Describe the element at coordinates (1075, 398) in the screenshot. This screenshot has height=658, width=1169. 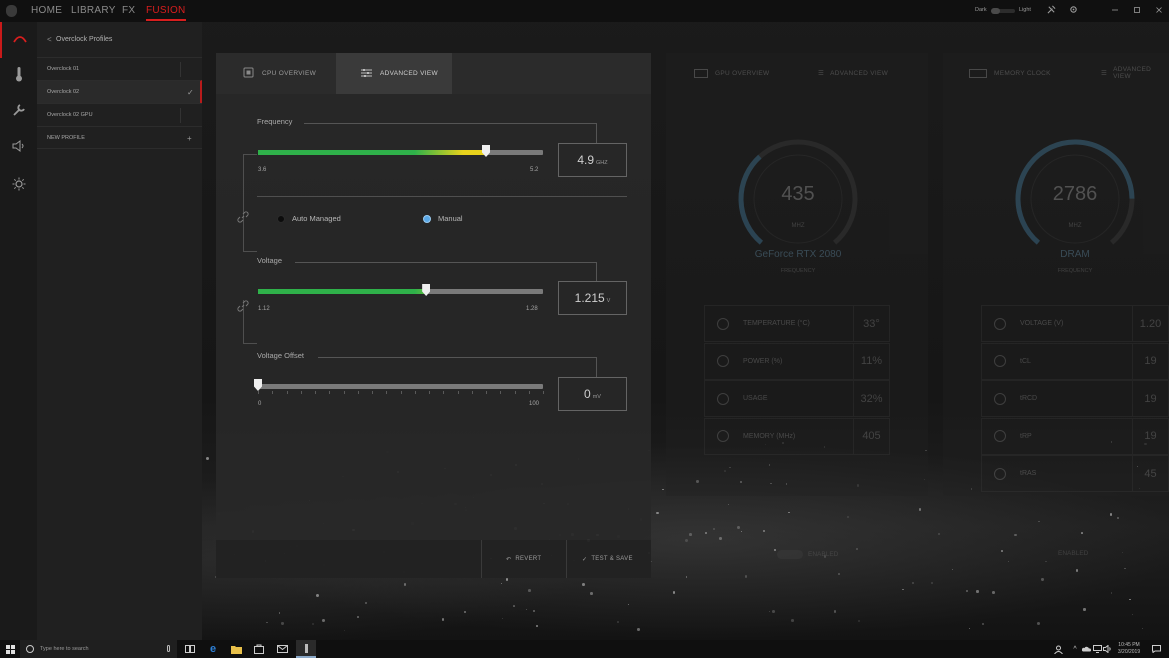
I see `metric-row: tRCD 19` at that location.